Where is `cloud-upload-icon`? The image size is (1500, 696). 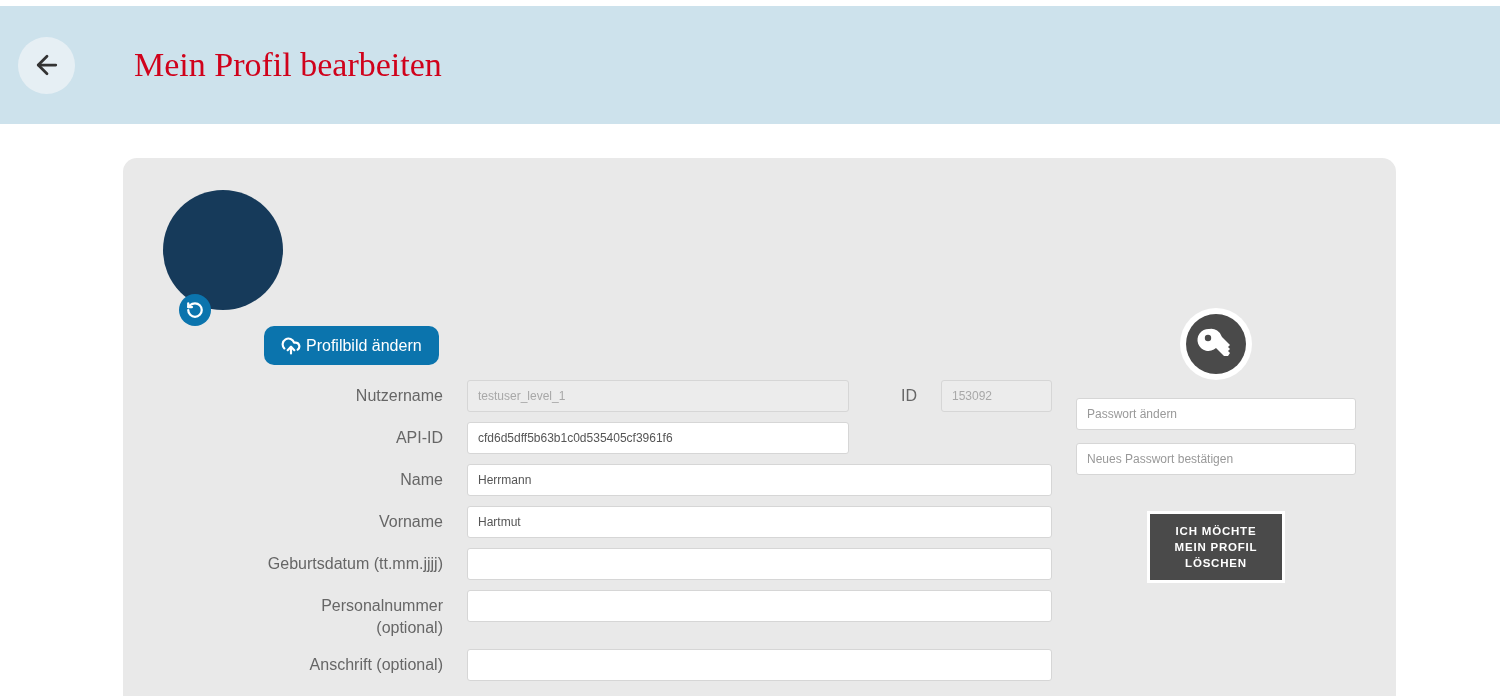 cloud-upload-icon is located at coordinates (291, 345).